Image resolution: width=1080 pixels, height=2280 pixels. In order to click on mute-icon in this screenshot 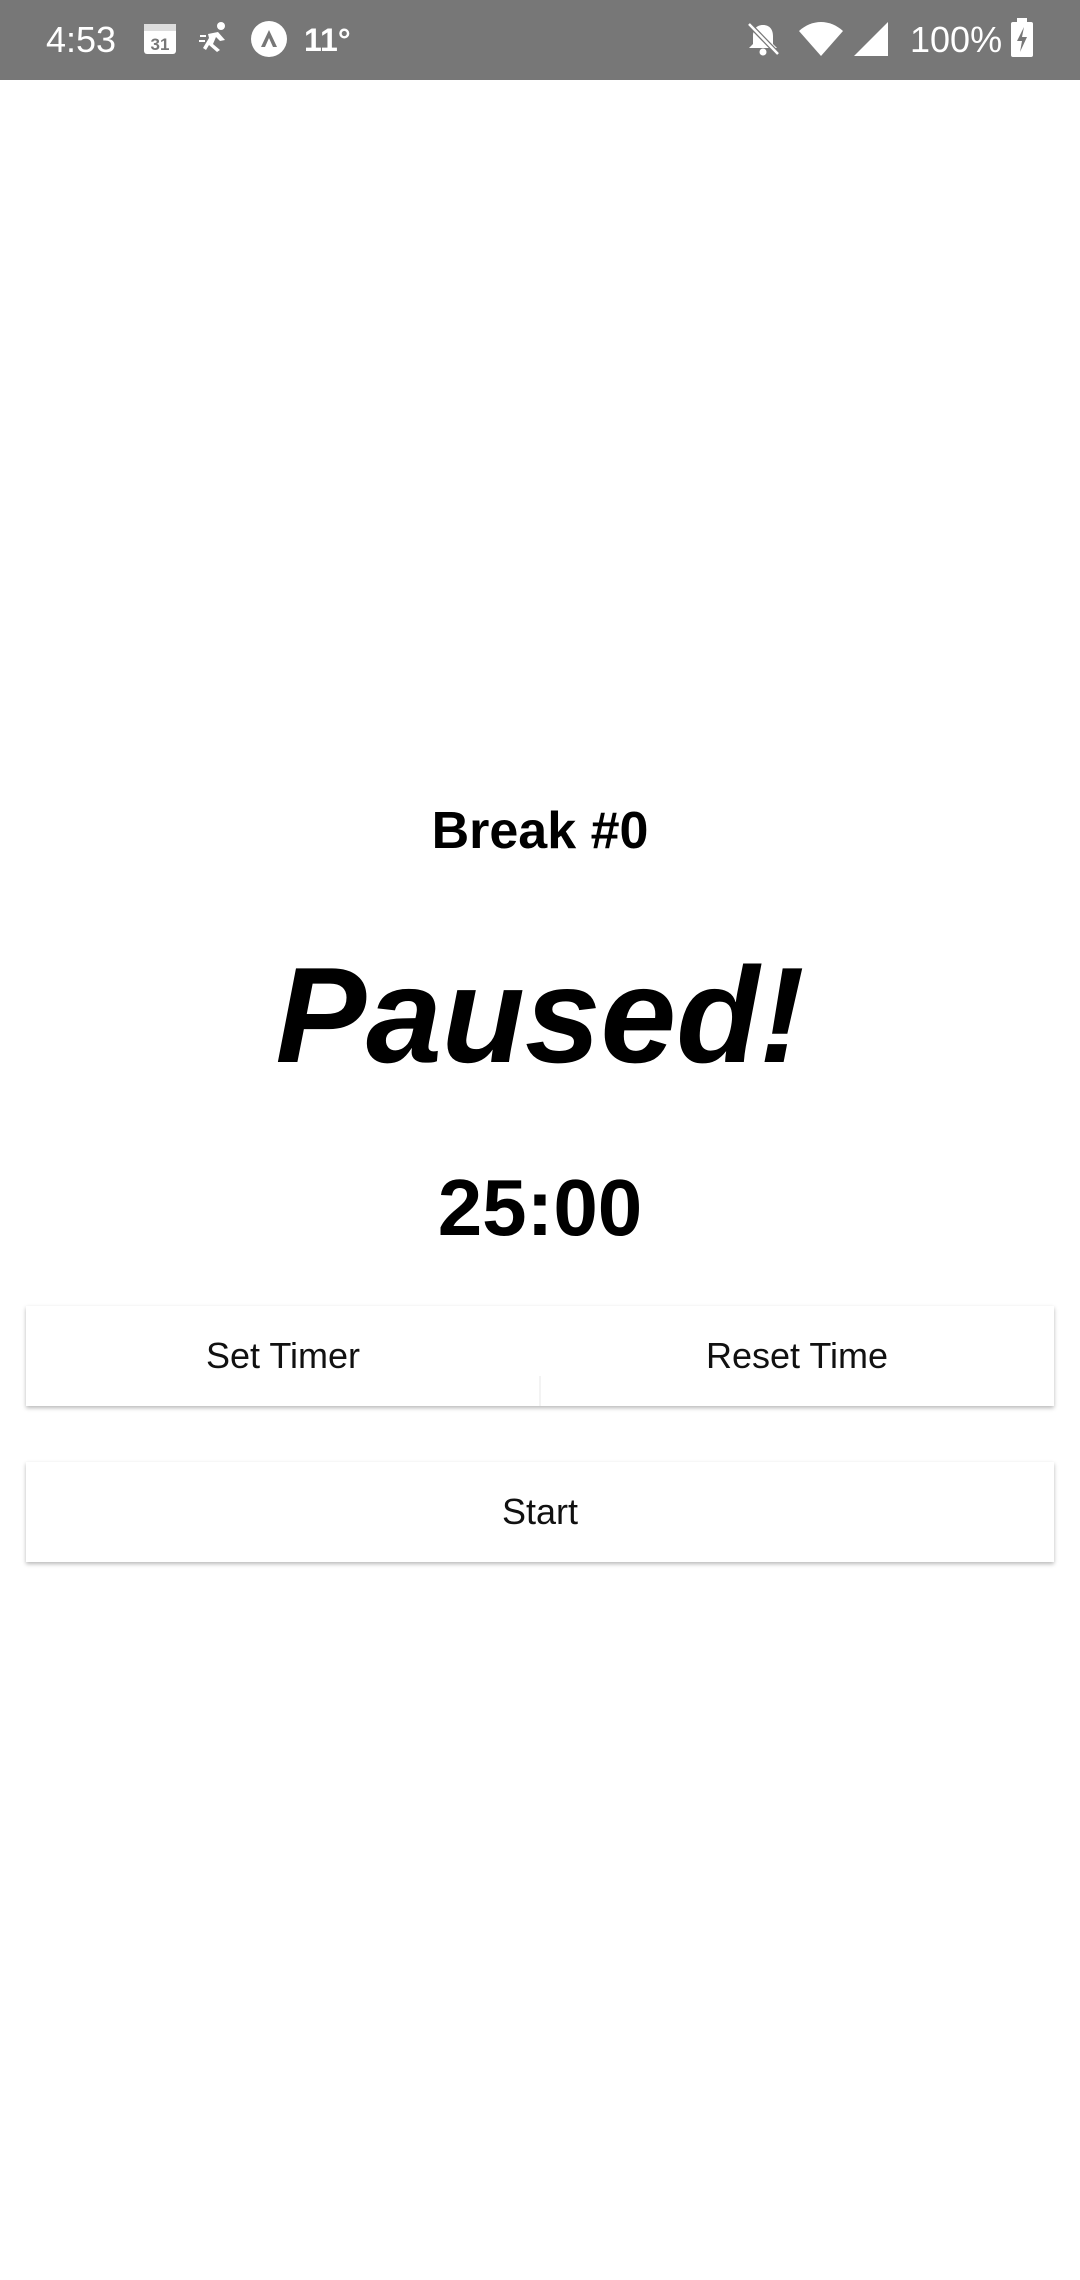, I will do `click(763, 39)`.